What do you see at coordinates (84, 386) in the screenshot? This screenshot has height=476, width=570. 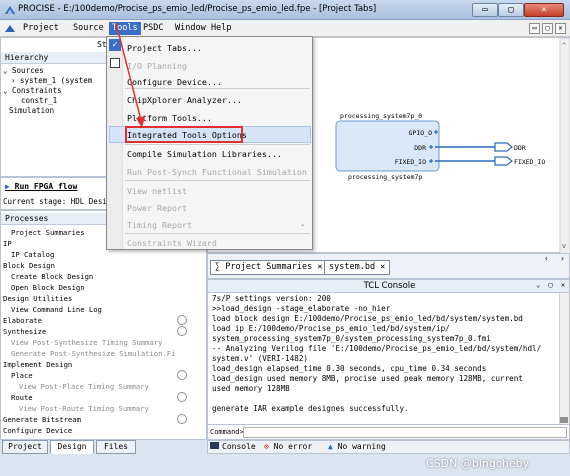 I see `process-item: View Post-Place Timing Summary` at bounding box center [84, 386].